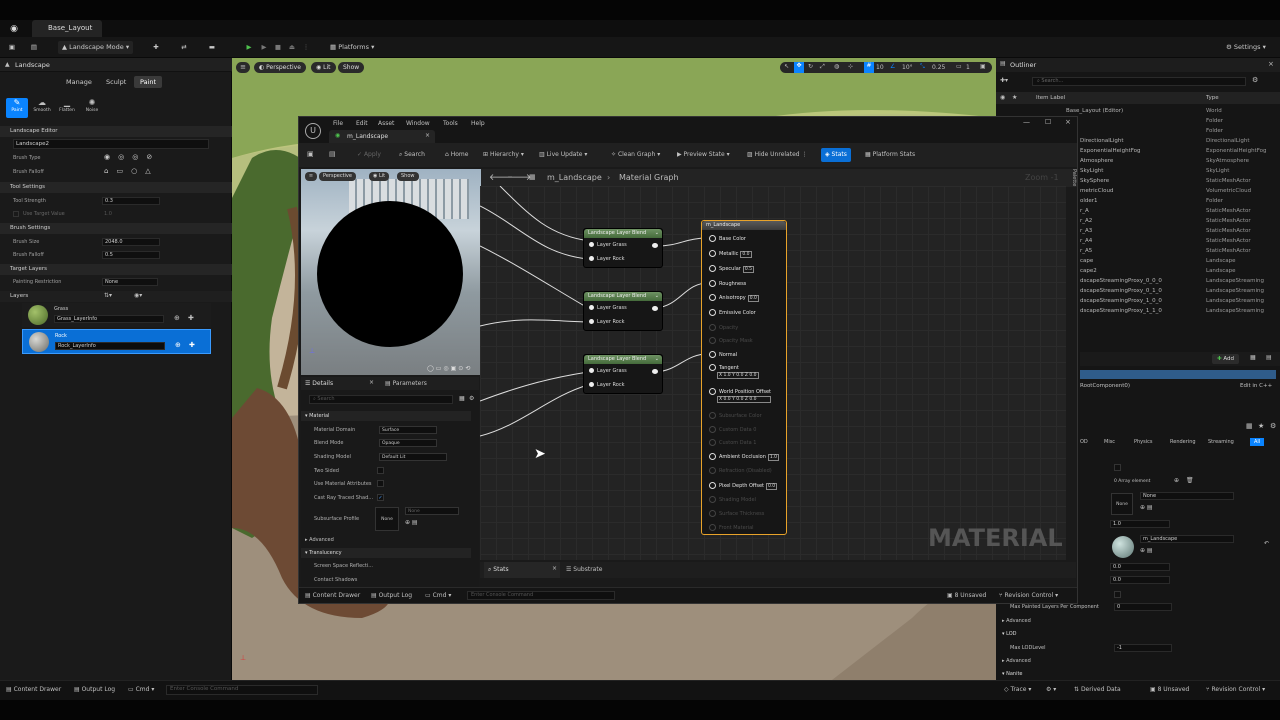  What do you see at coordinates (1178, 221) in the screenshot?
I see `outliner-row: r_A2 StaticMeshActor` at bounding box center [1178, 221].